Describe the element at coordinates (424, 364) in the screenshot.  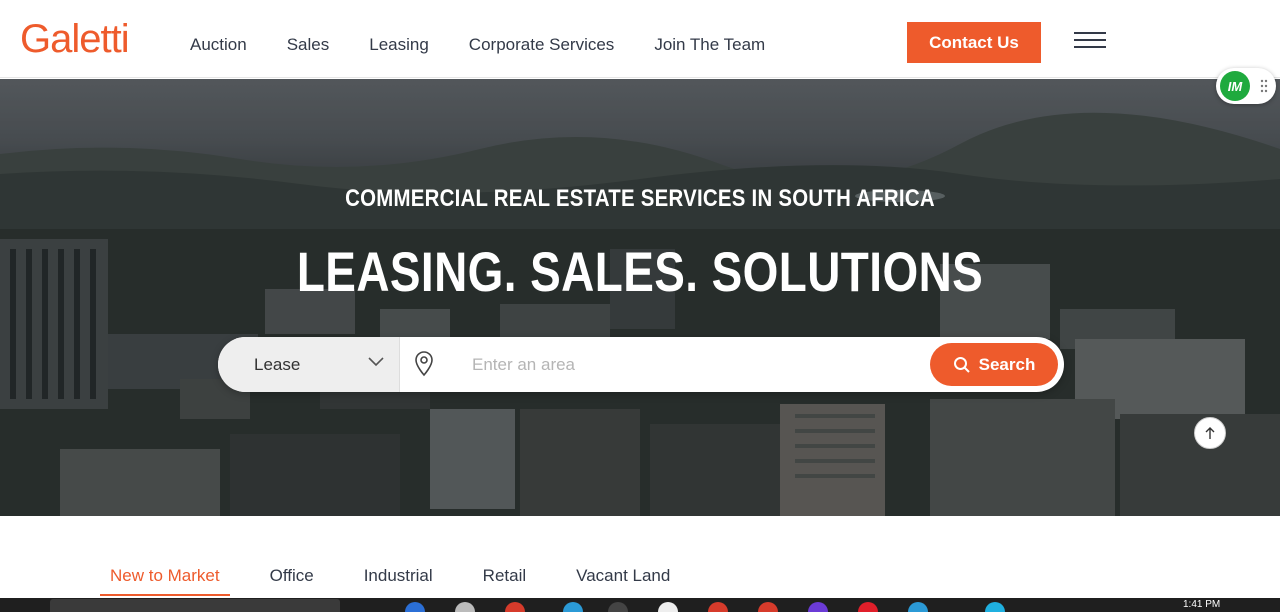
I see `location-pin-icon` at that location.